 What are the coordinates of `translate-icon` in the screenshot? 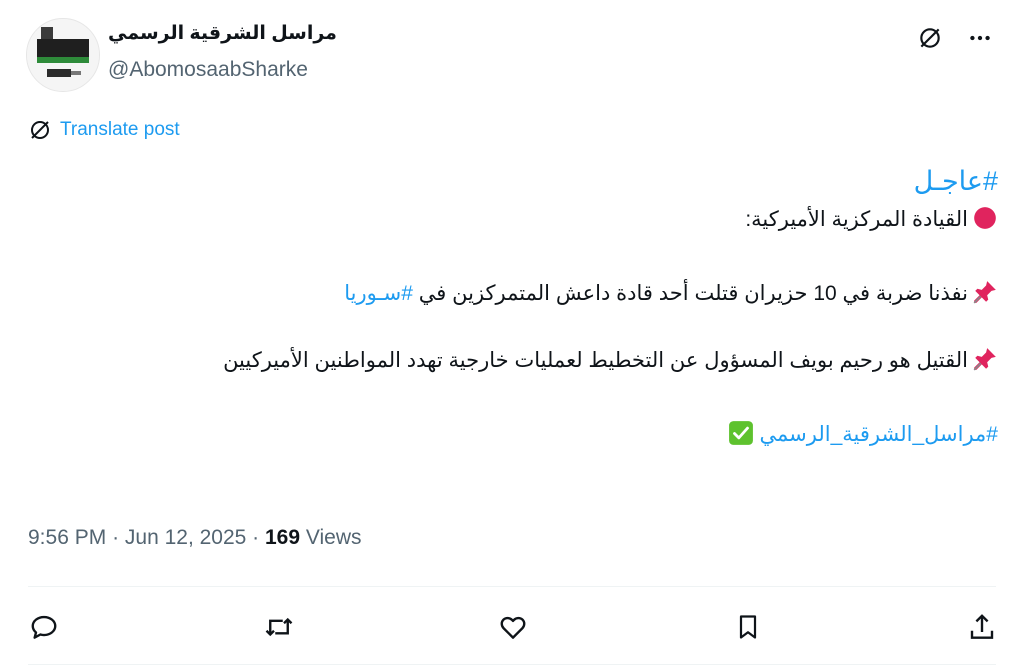 It's located at (40, 130).